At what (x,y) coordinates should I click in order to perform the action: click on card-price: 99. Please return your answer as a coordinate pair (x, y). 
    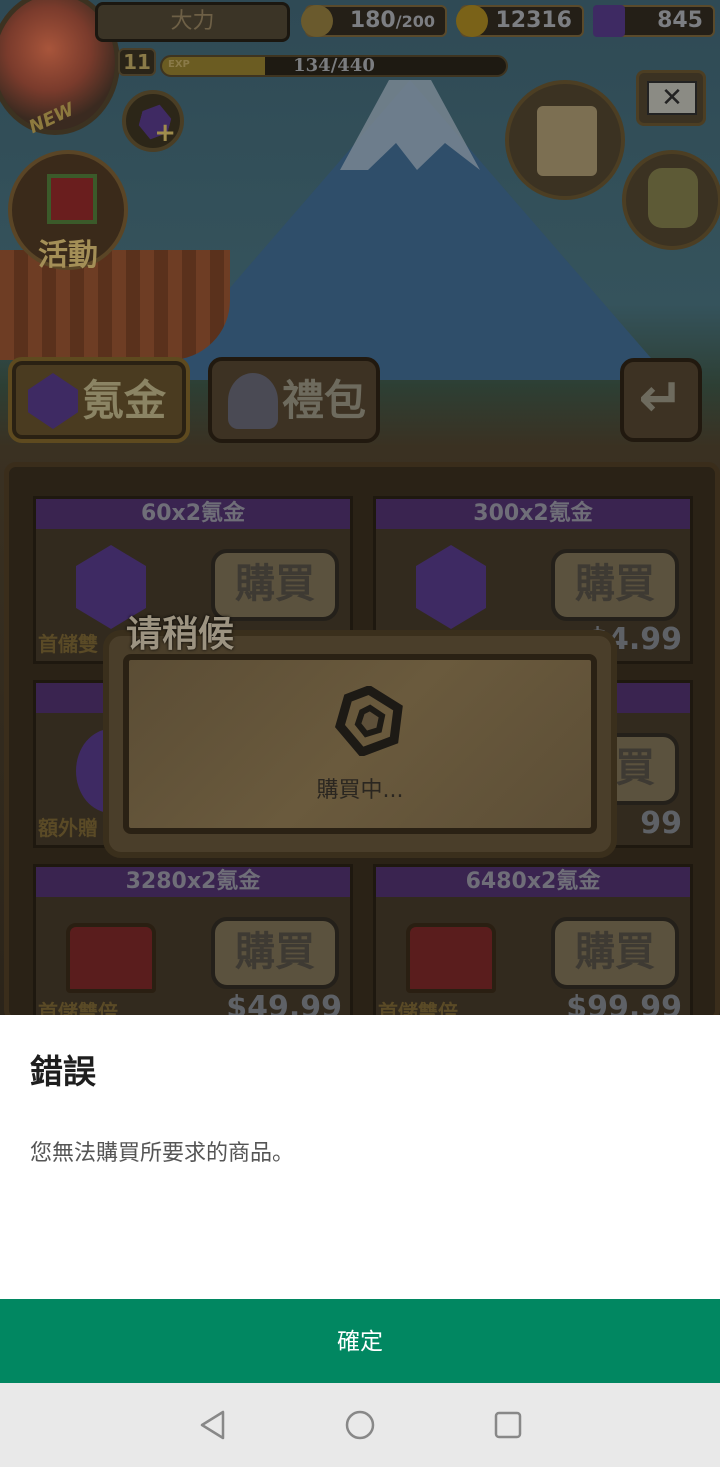
    Looking at the image, I should click on (661, 823).